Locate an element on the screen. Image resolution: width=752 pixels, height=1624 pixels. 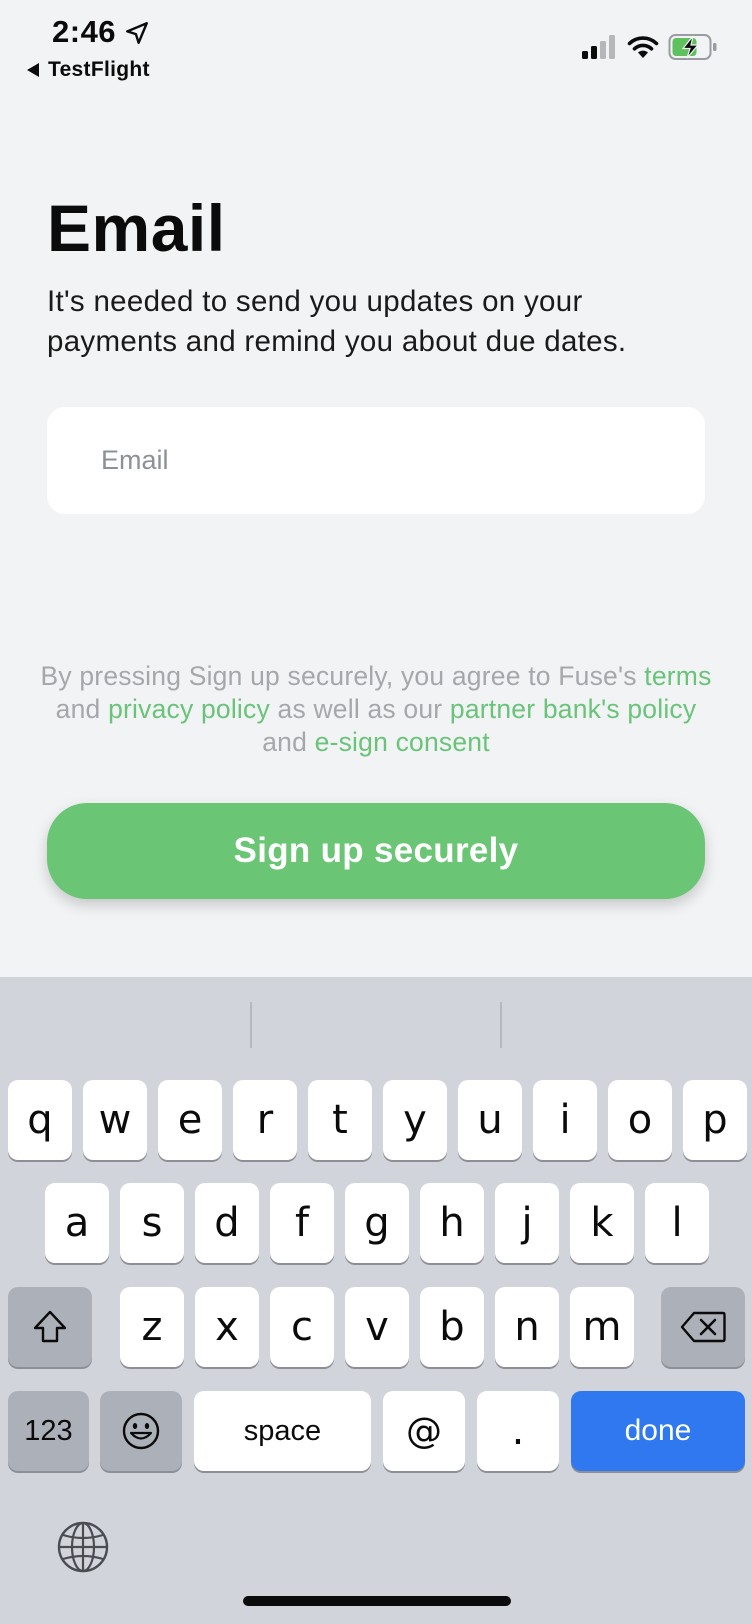
key-k: k is located at coordinates (602, 1223).